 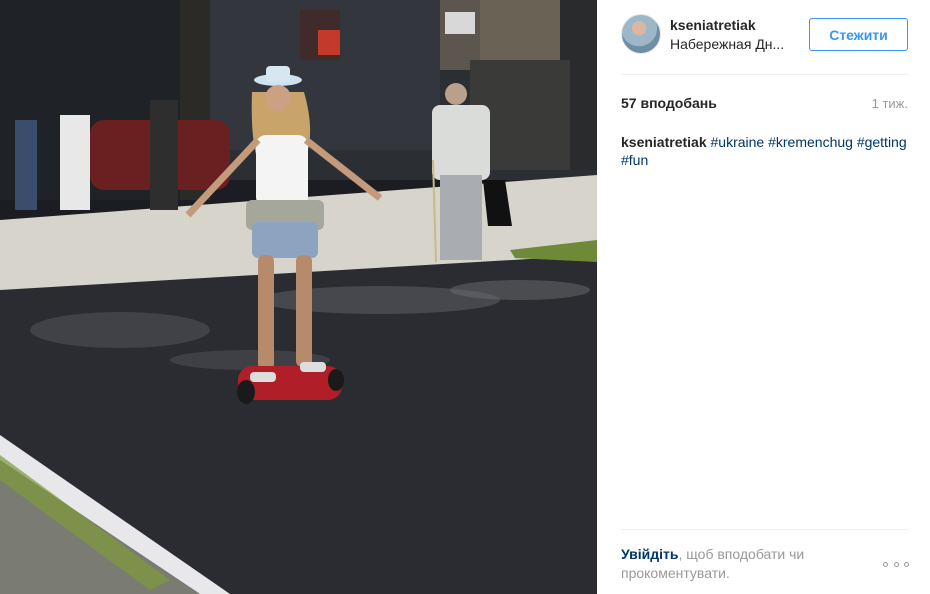 I want to click on footer-divider, so click(x=764, y=529).